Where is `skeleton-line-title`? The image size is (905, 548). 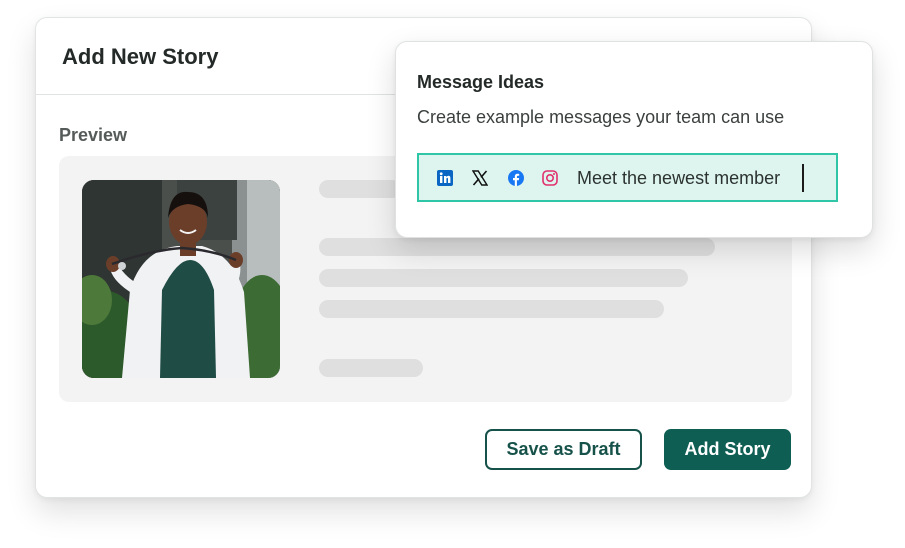
skeleton-line-title is located at coordinates (360, 189).